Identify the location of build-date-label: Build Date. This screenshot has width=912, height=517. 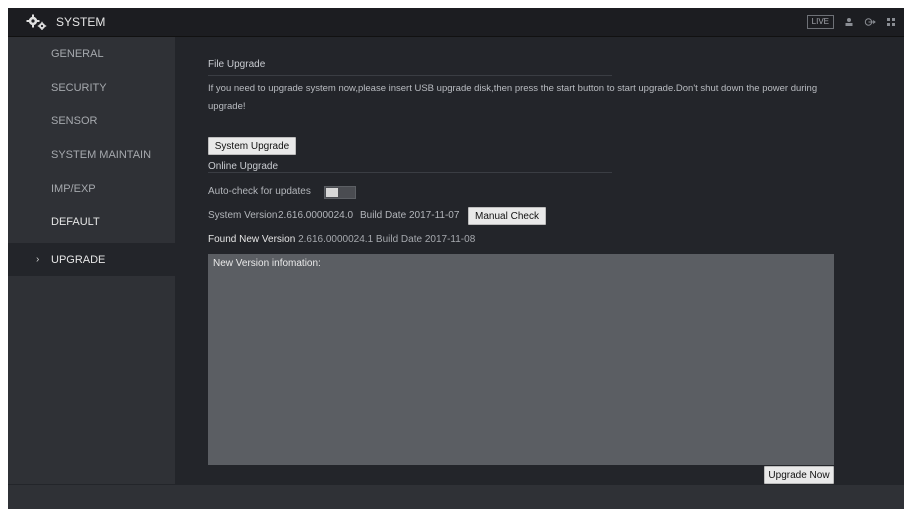
(383, 215).